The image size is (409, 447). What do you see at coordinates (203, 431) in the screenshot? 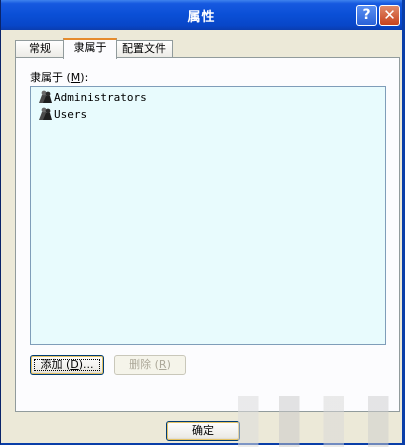
I see `ok-button: 确定` at bounding box center [203, 431].